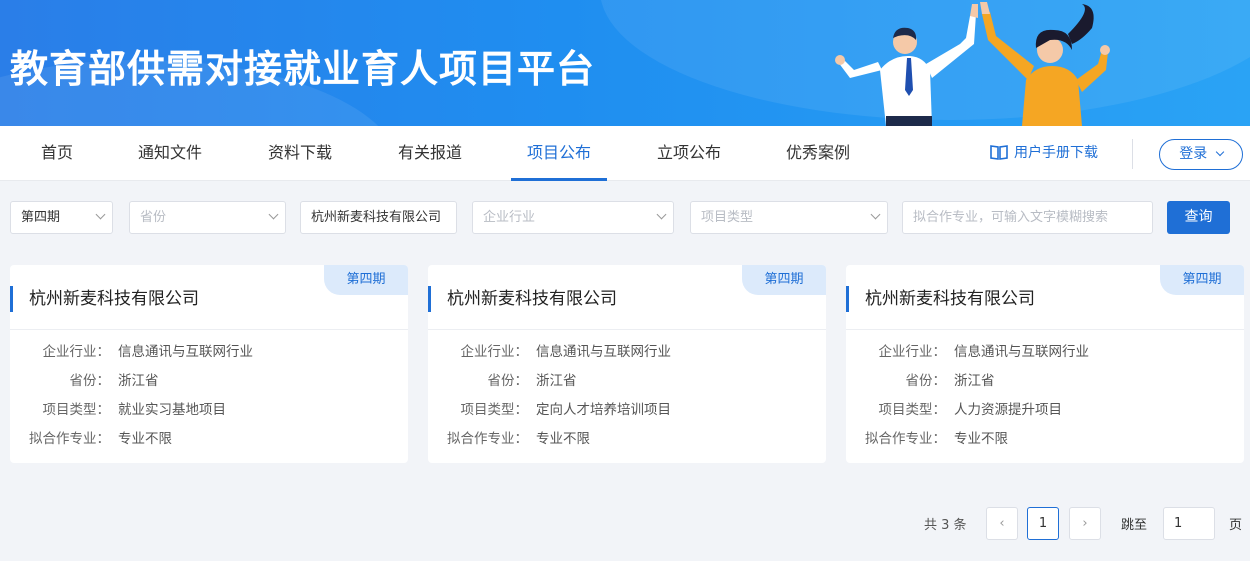  I want to click on next-page-button: ›, so click(1085, 523).